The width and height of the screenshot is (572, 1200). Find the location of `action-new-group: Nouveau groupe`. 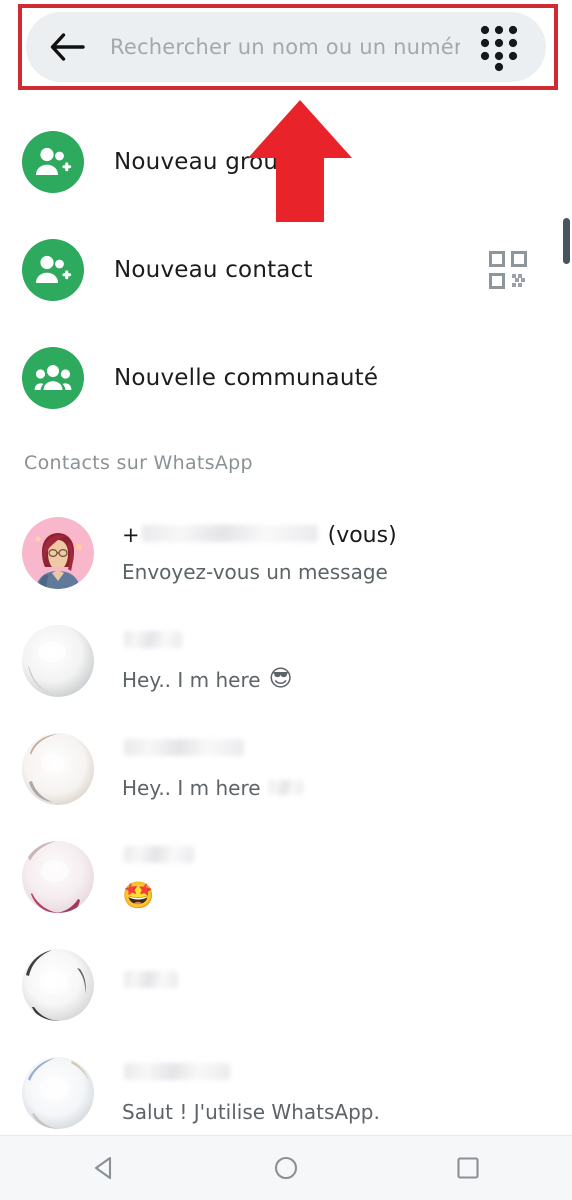

action-new-group: Nouveau groupe is located at coordinates (286, 162).